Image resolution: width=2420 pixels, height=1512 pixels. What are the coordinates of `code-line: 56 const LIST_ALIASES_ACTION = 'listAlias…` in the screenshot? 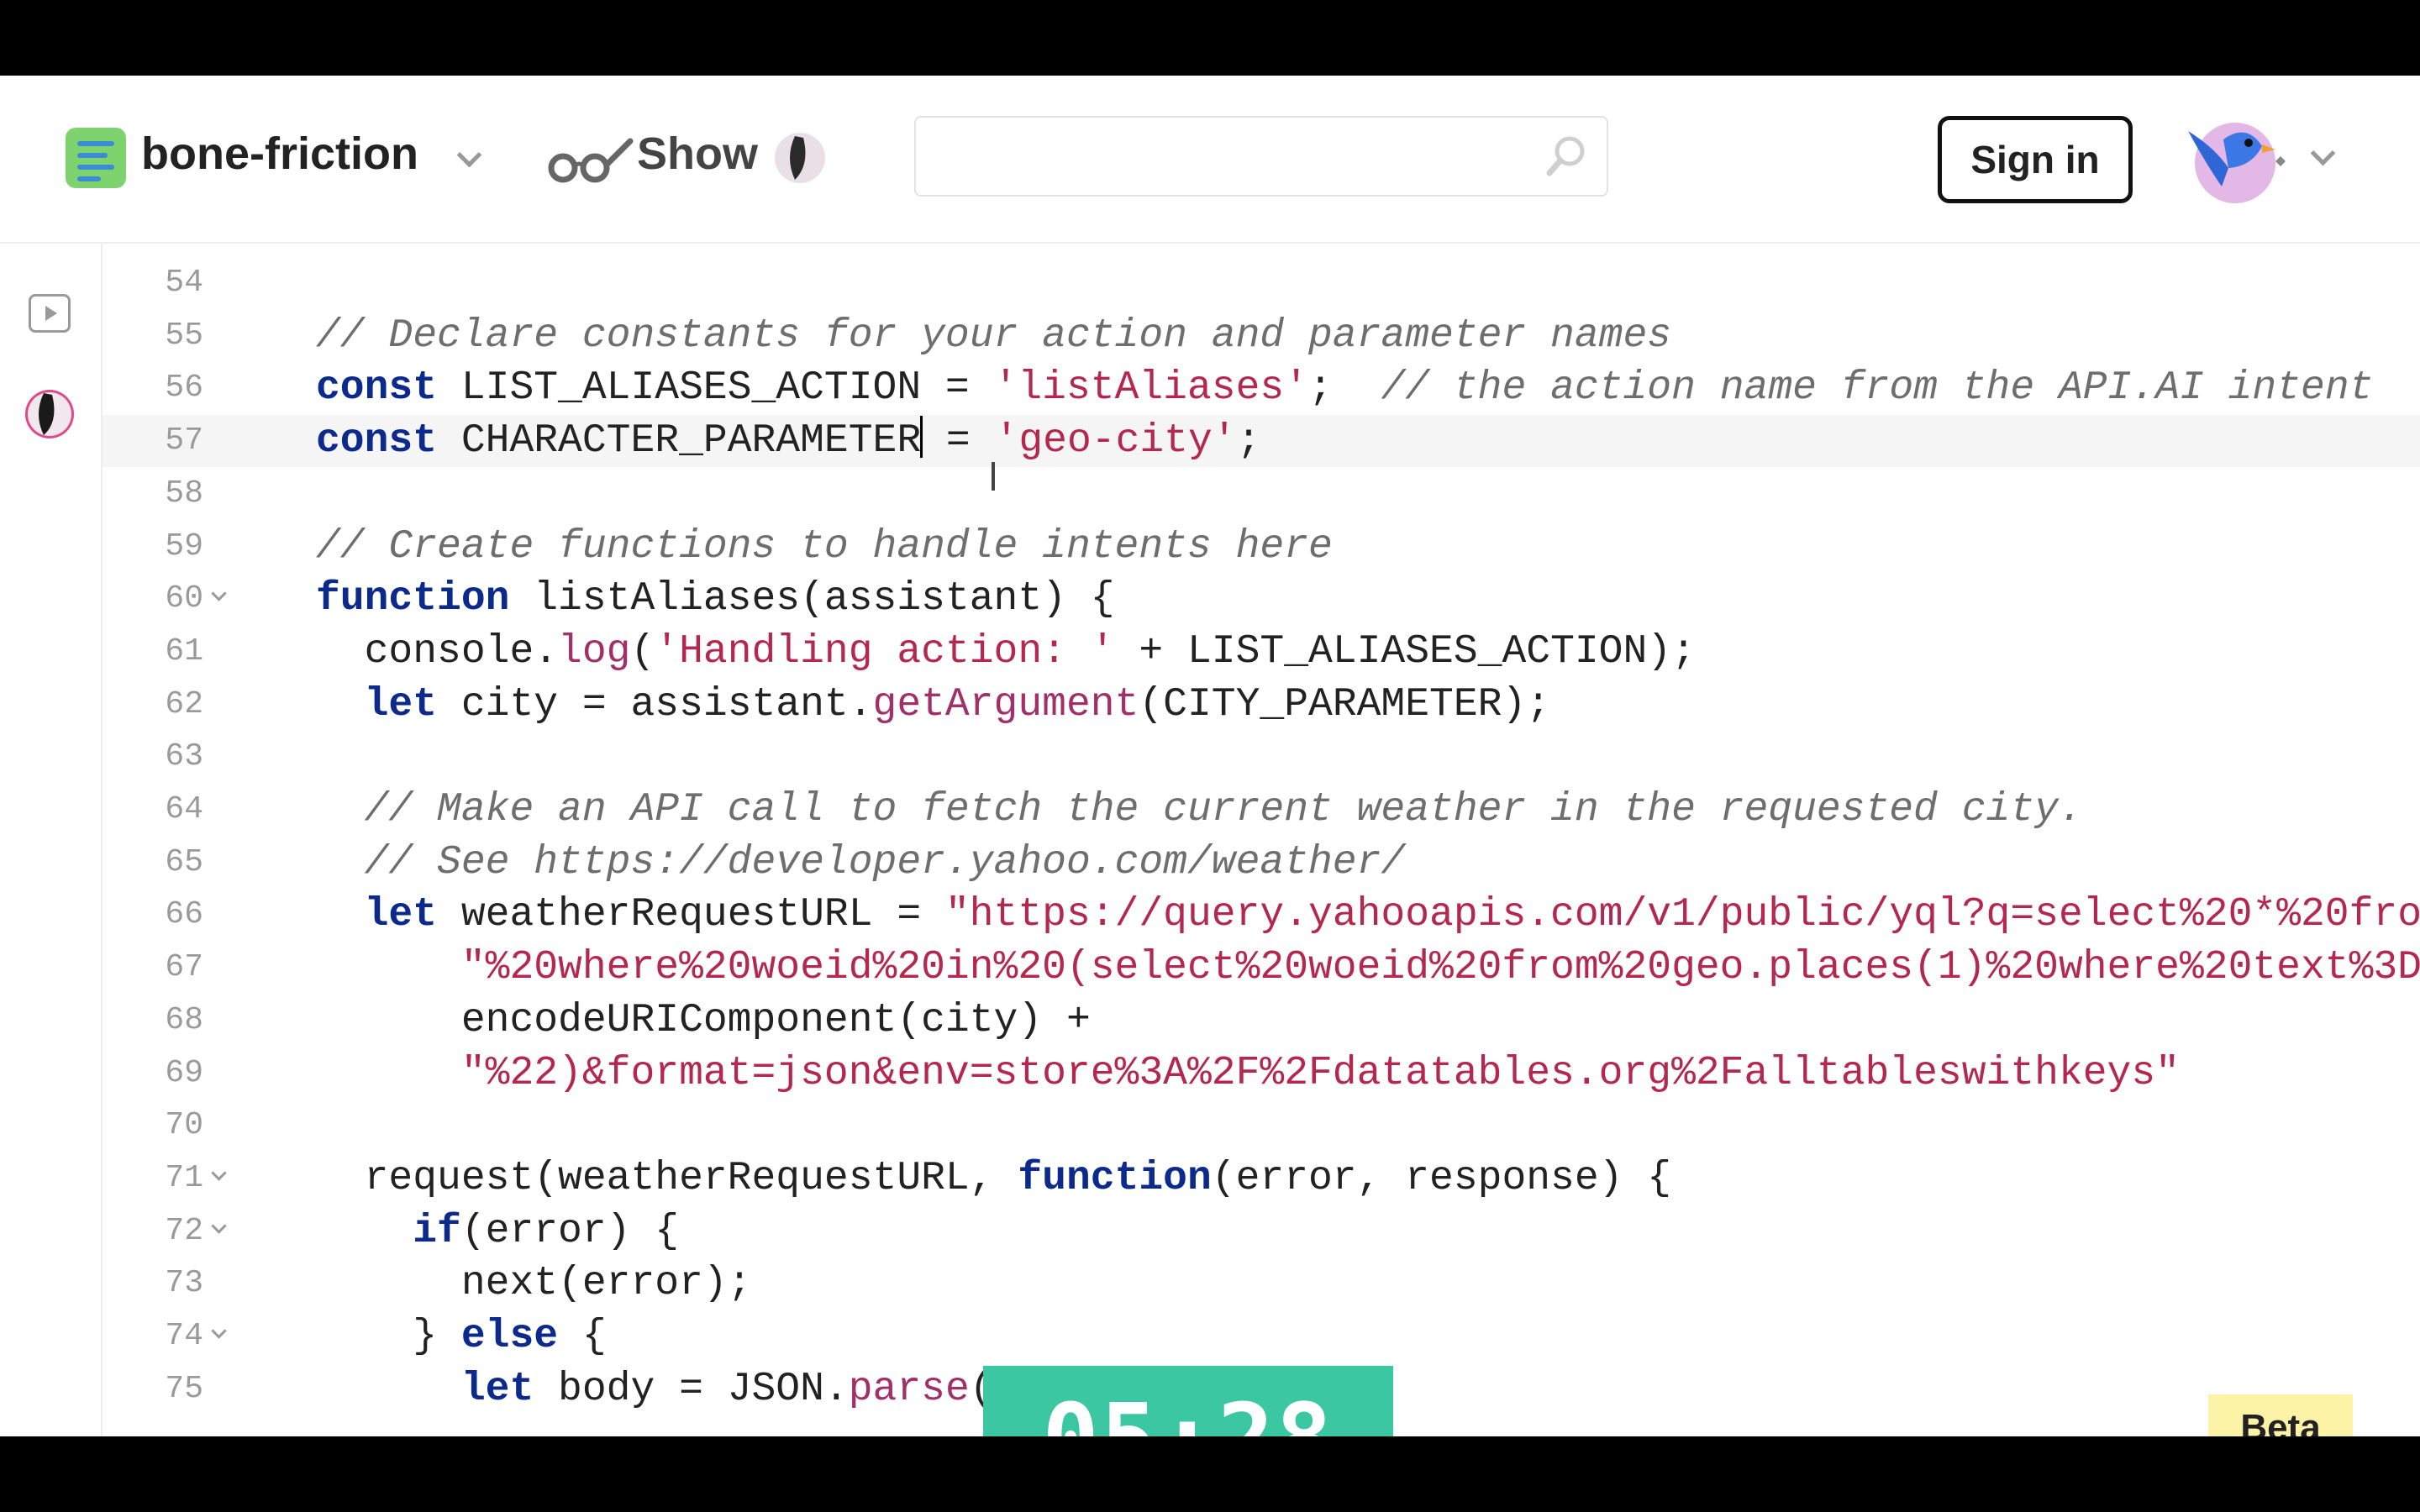 It's located at (1261, 388).